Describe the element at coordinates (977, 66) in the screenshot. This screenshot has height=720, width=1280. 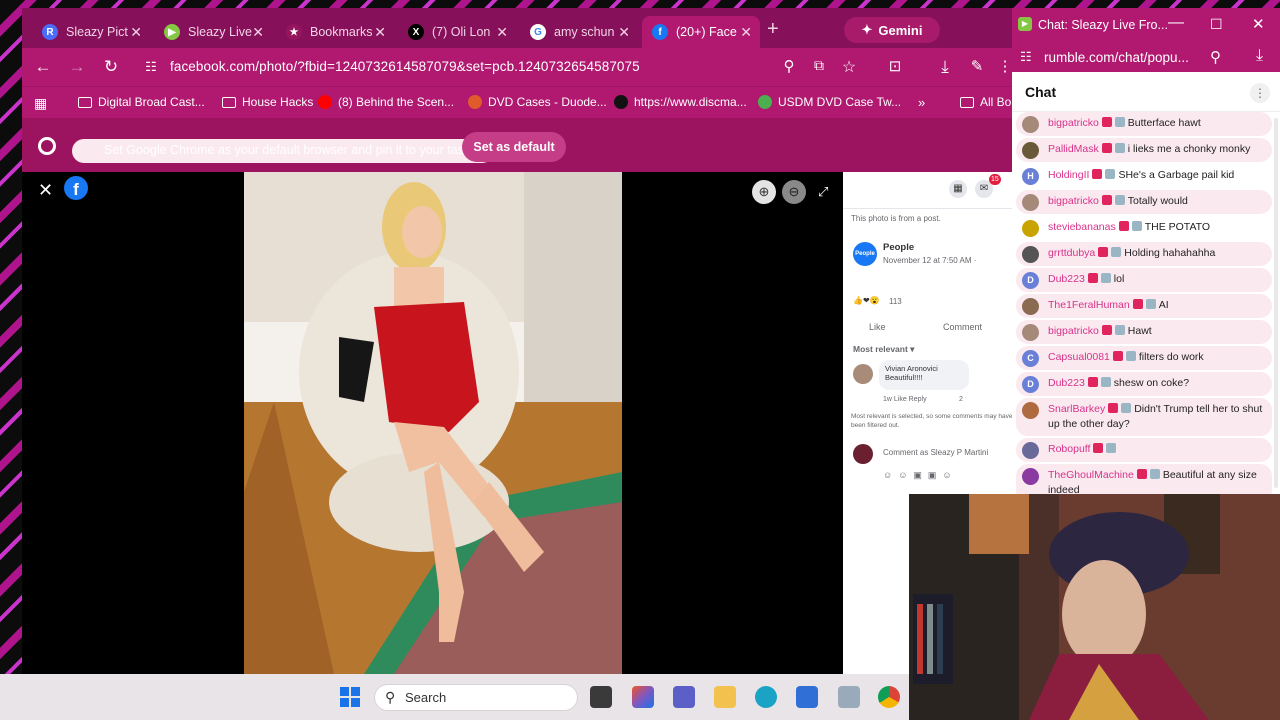
I see `extensions-icon: ✎` at that location.